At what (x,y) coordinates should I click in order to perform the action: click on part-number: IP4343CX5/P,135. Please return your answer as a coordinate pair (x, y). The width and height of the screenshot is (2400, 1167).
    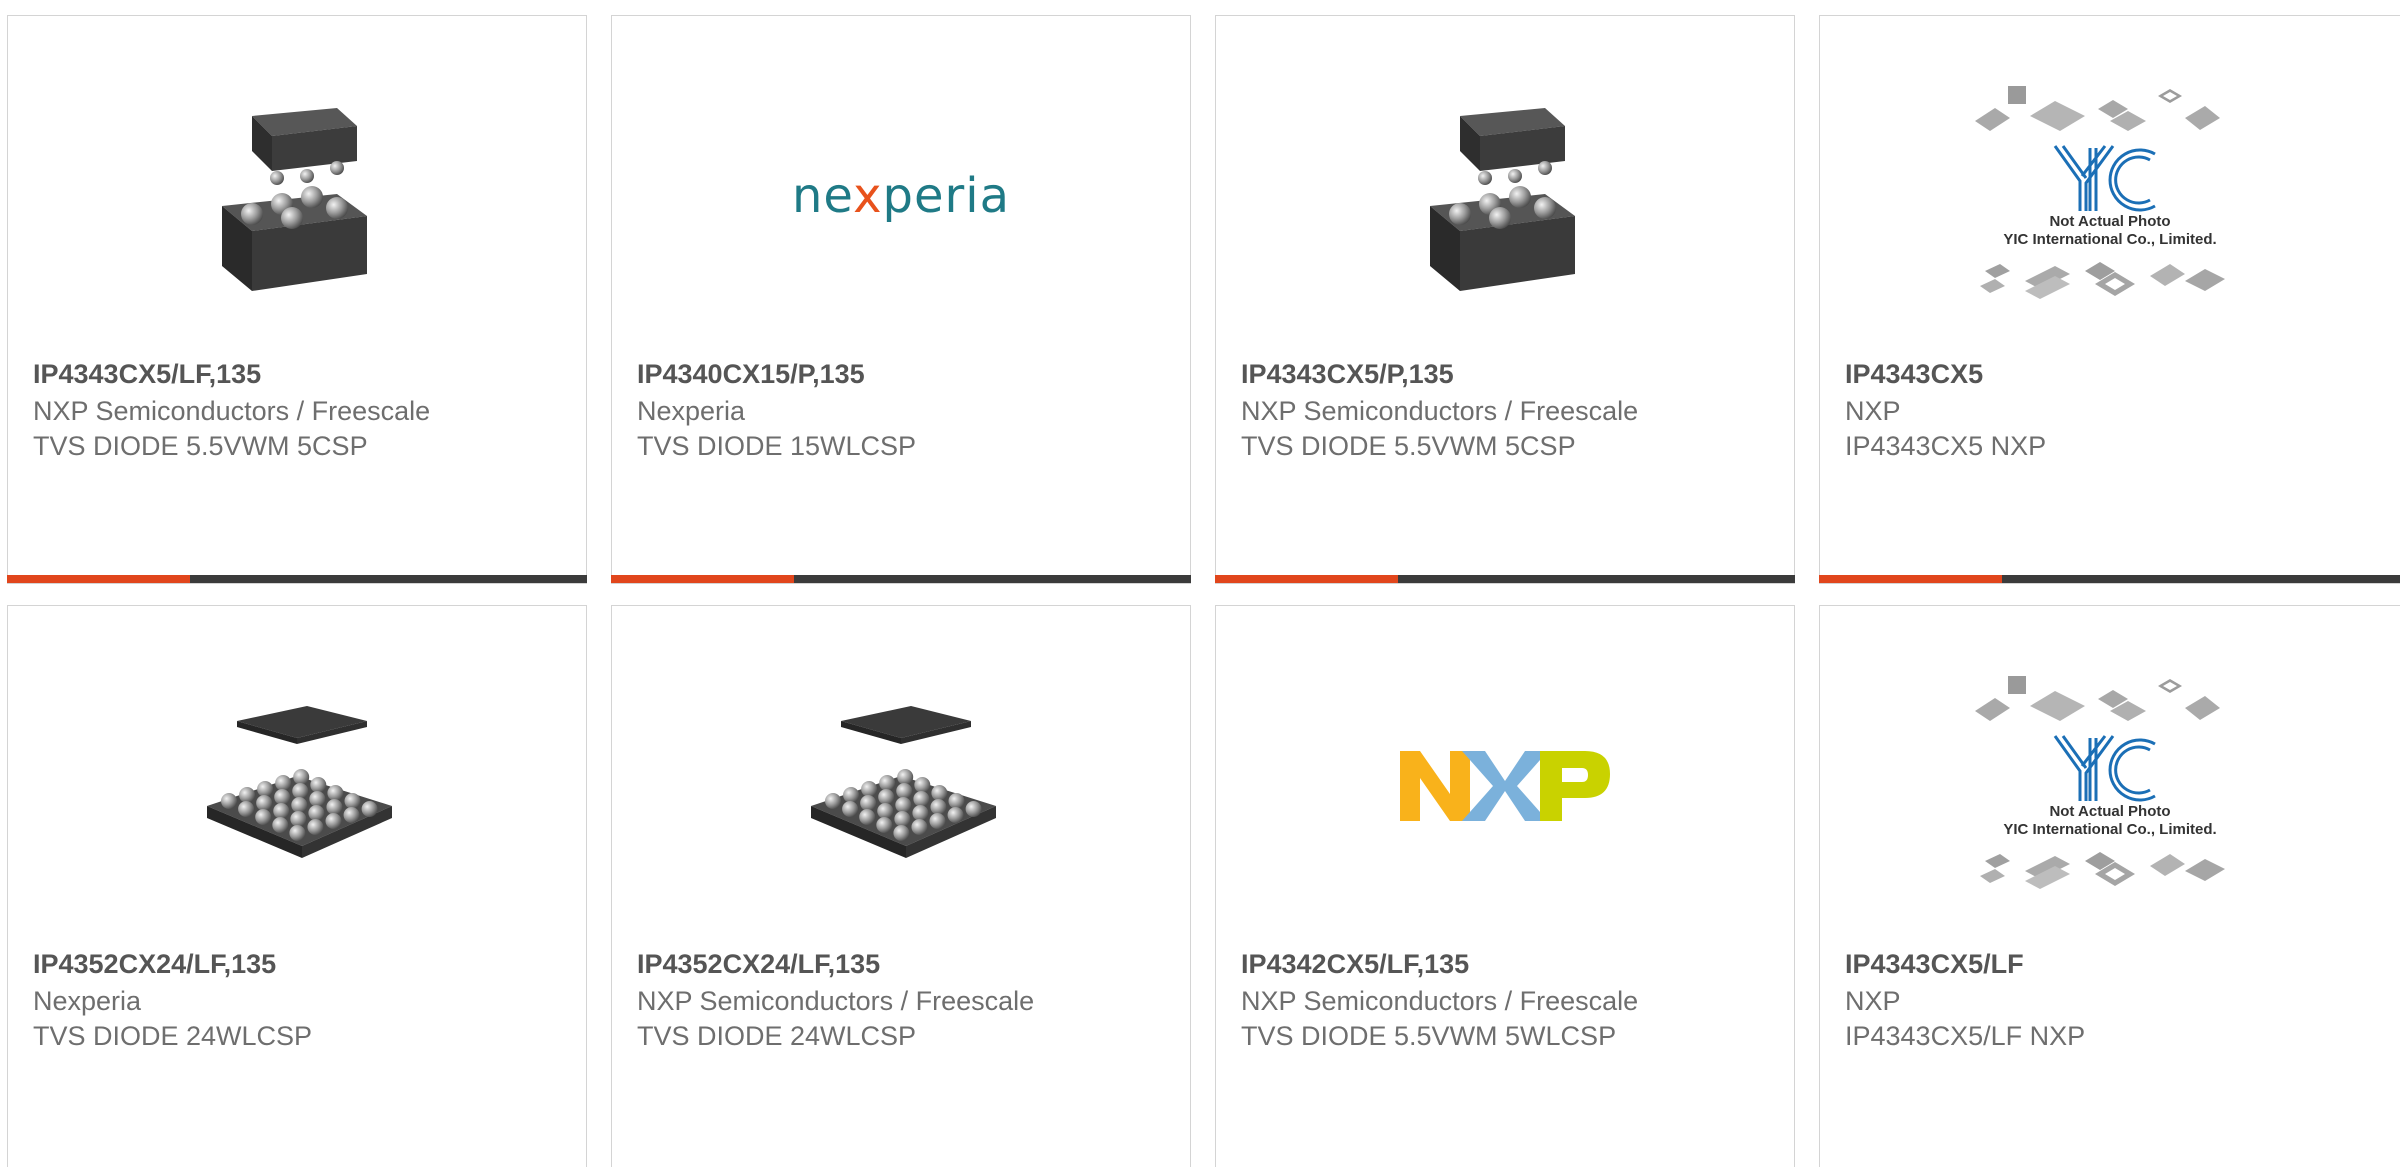
    Looking at the image, I should click on (1347, 374).